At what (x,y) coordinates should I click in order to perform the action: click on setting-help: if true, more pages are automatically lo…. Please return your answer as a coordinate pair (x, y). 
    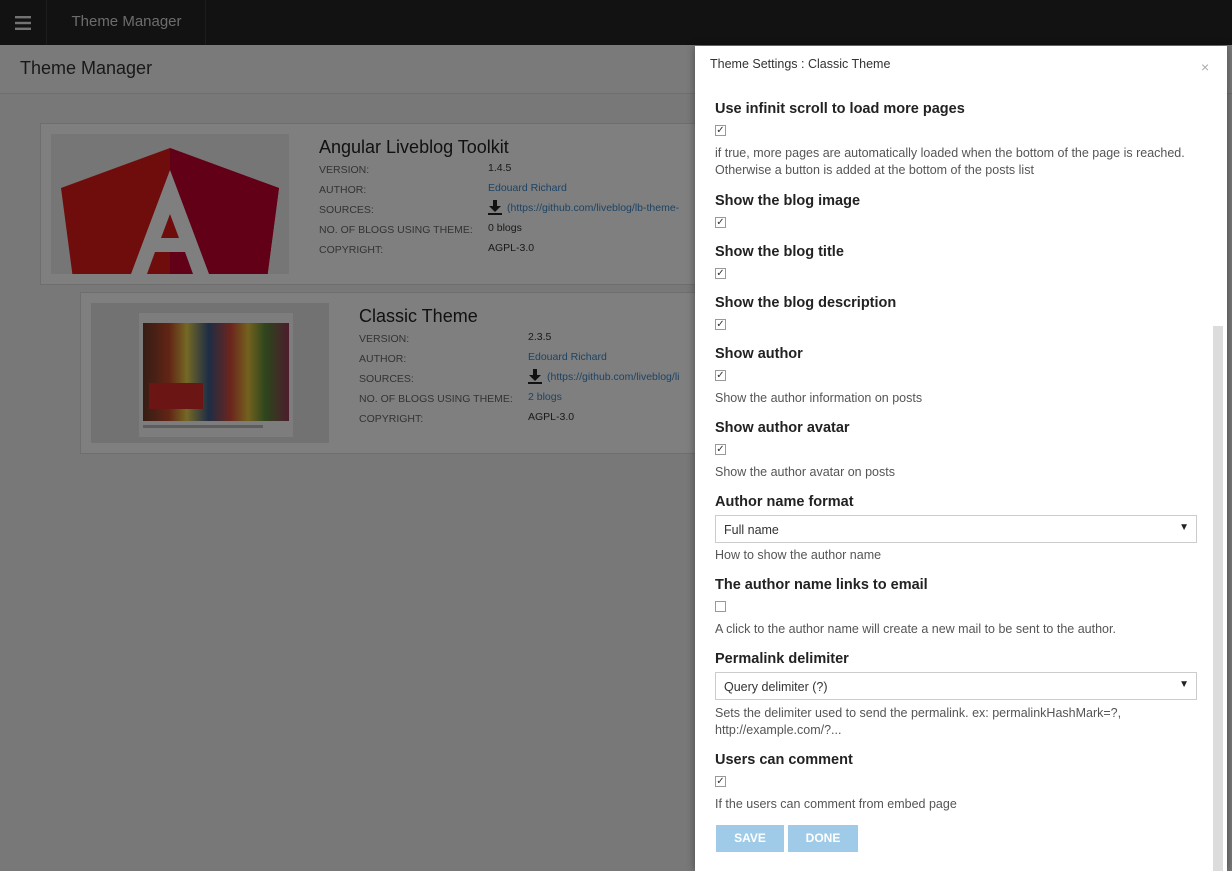
    Looking at the image, I should click on (950, 161).